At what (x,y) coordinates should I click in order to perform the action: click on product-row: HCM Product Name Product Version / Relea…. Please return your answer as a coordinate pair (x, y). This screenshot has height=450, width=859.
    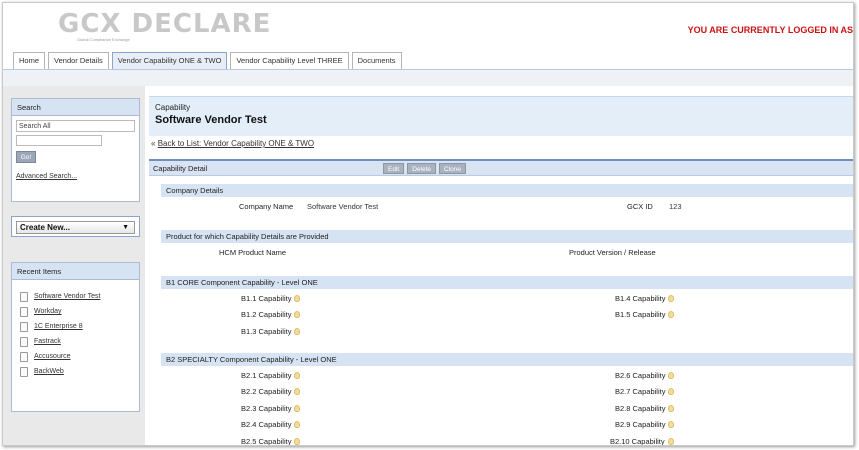
    Looking at the image, I should click on (507, 253).